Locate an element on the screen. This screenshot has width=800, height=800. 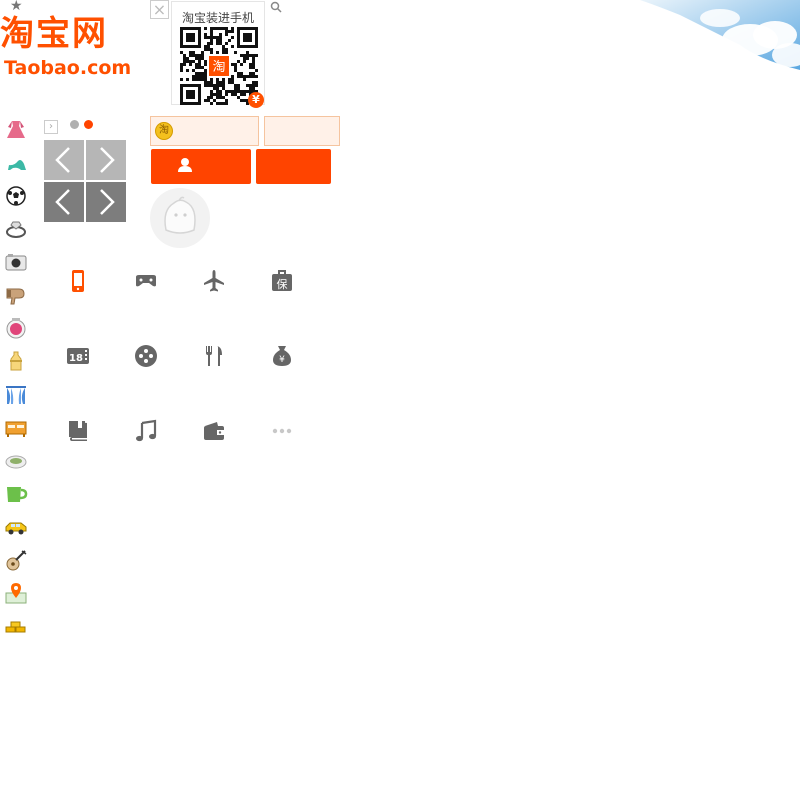
ring-icon is located at coordinates (16, 228).